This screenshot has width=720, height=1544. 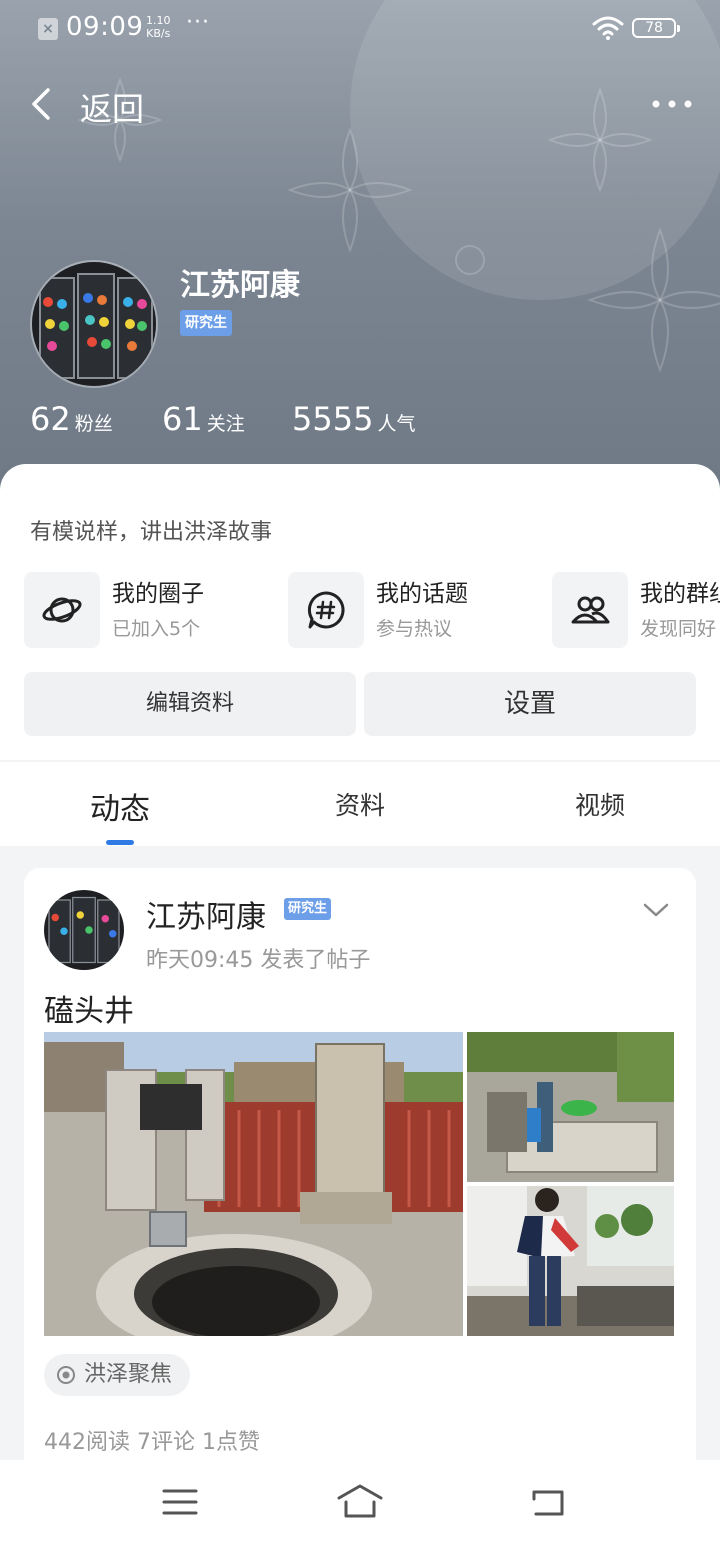 What do you see at coordinates (105, 27) in the screenshot?
I see `status-time: 09:09` at bounding box center [105, 27].